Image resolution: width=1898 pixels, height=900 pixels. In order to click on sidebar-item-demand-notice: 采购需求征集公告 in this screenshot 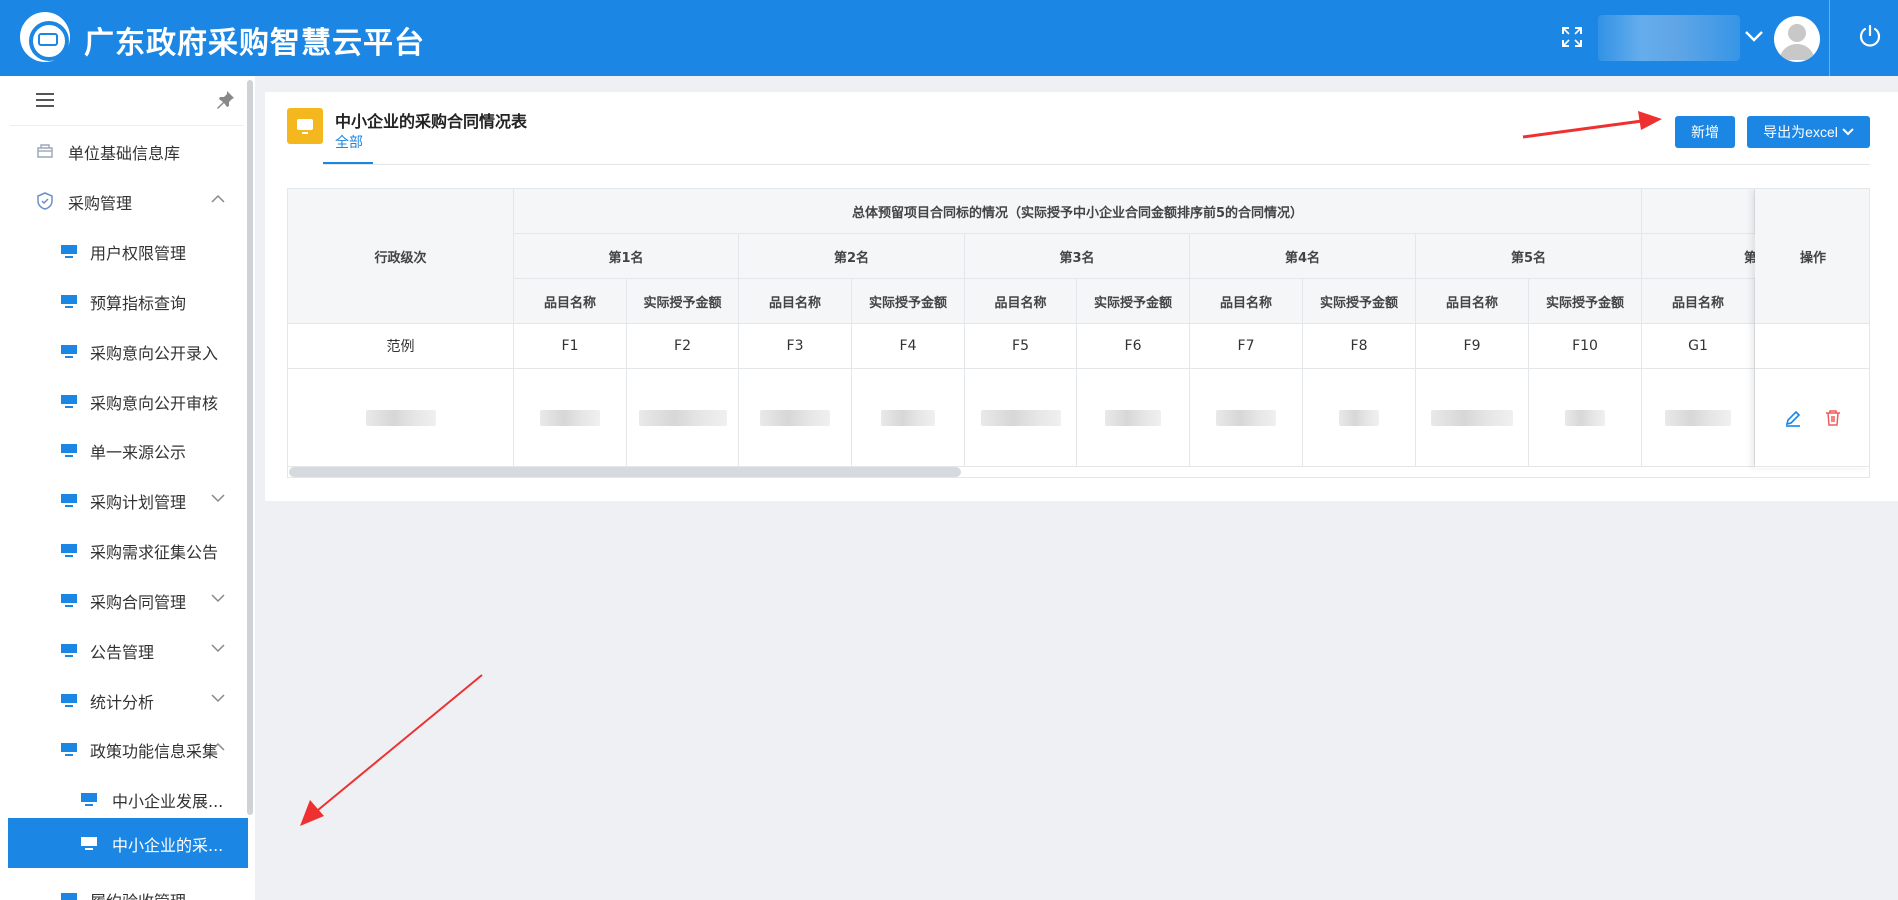, I will do `click(128, 550)`.